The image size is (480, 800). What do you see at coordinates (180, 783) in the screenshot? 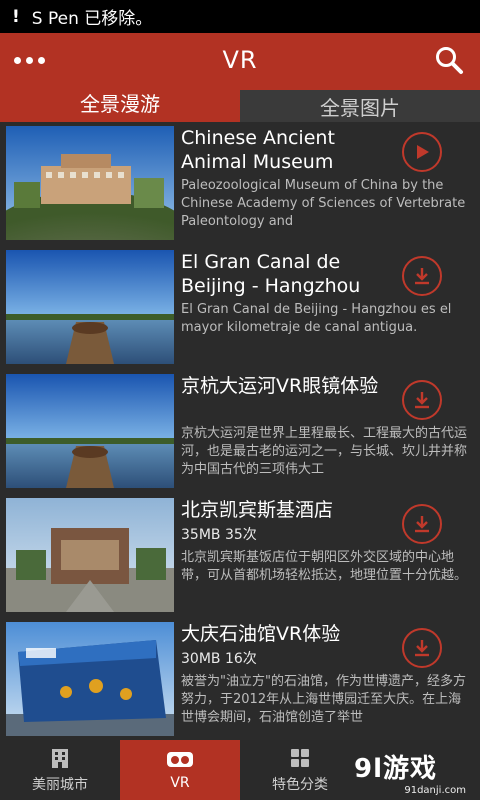
I see `nav-label: VR` at bounding box center [180, 783].